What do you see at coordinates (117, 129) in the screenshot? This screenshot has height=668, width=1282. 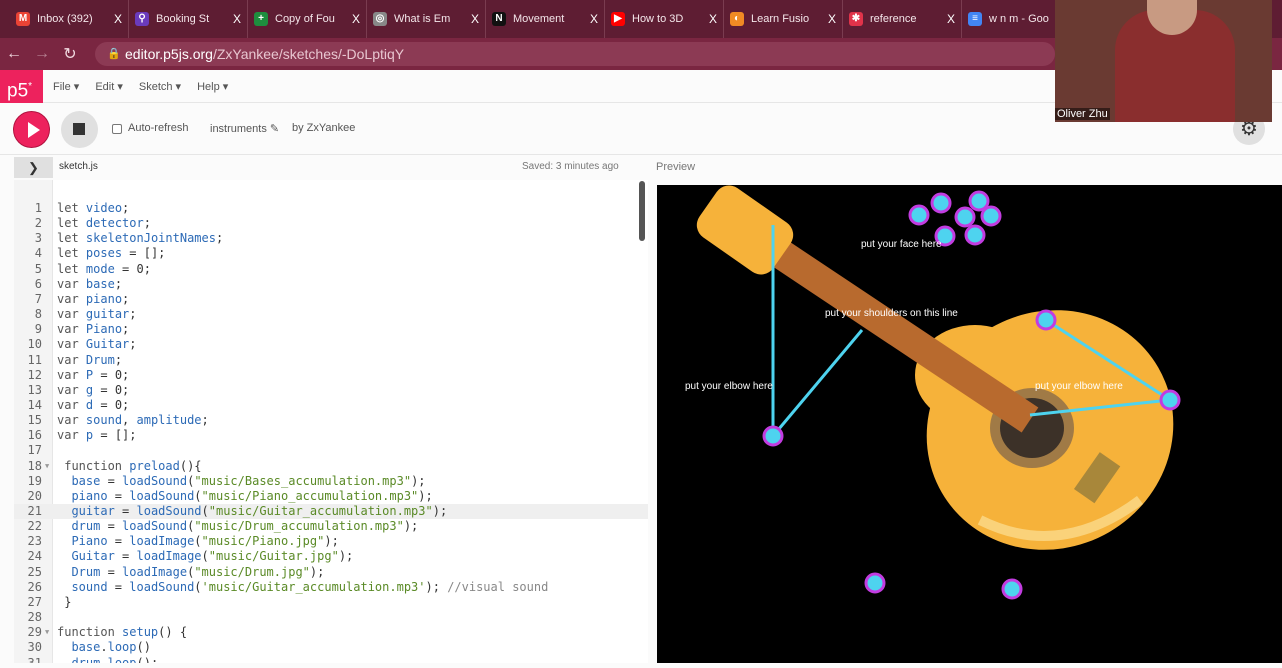 I see `auto-refresh-checkbox` at bounding box center [117, 129].